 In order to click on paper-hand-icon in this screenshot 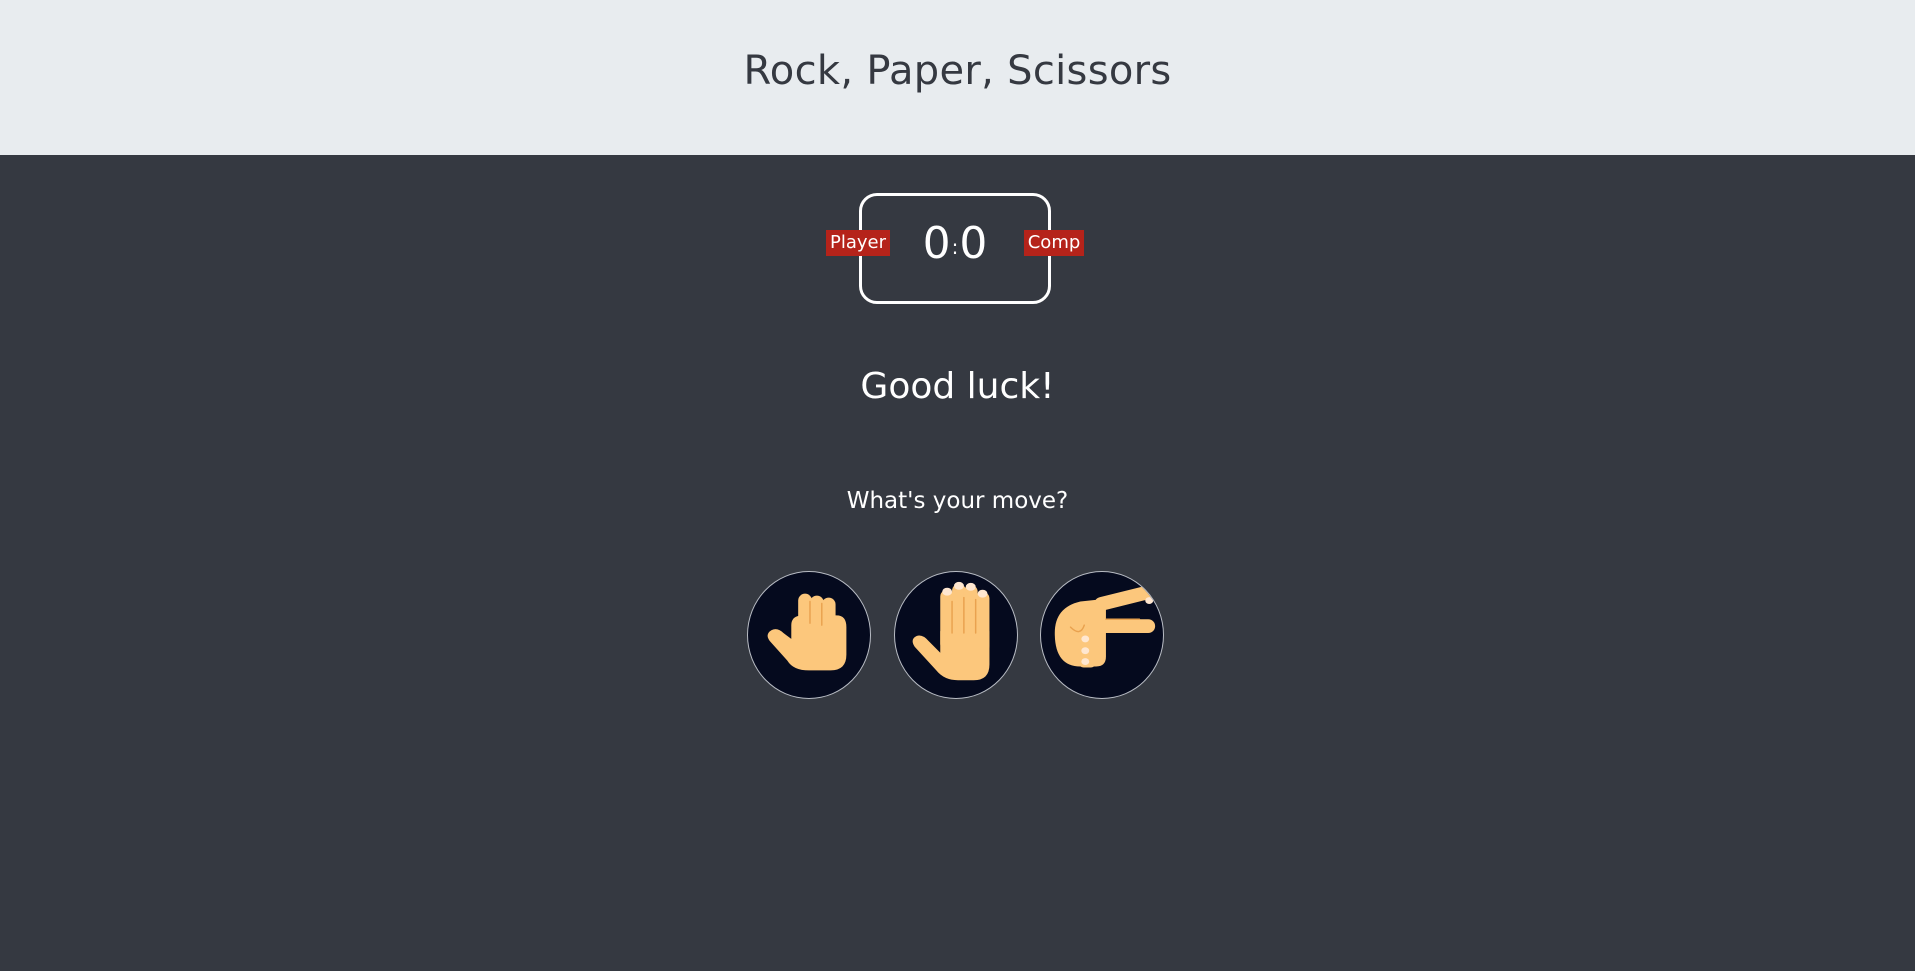, I will do `click(951, 631)`.